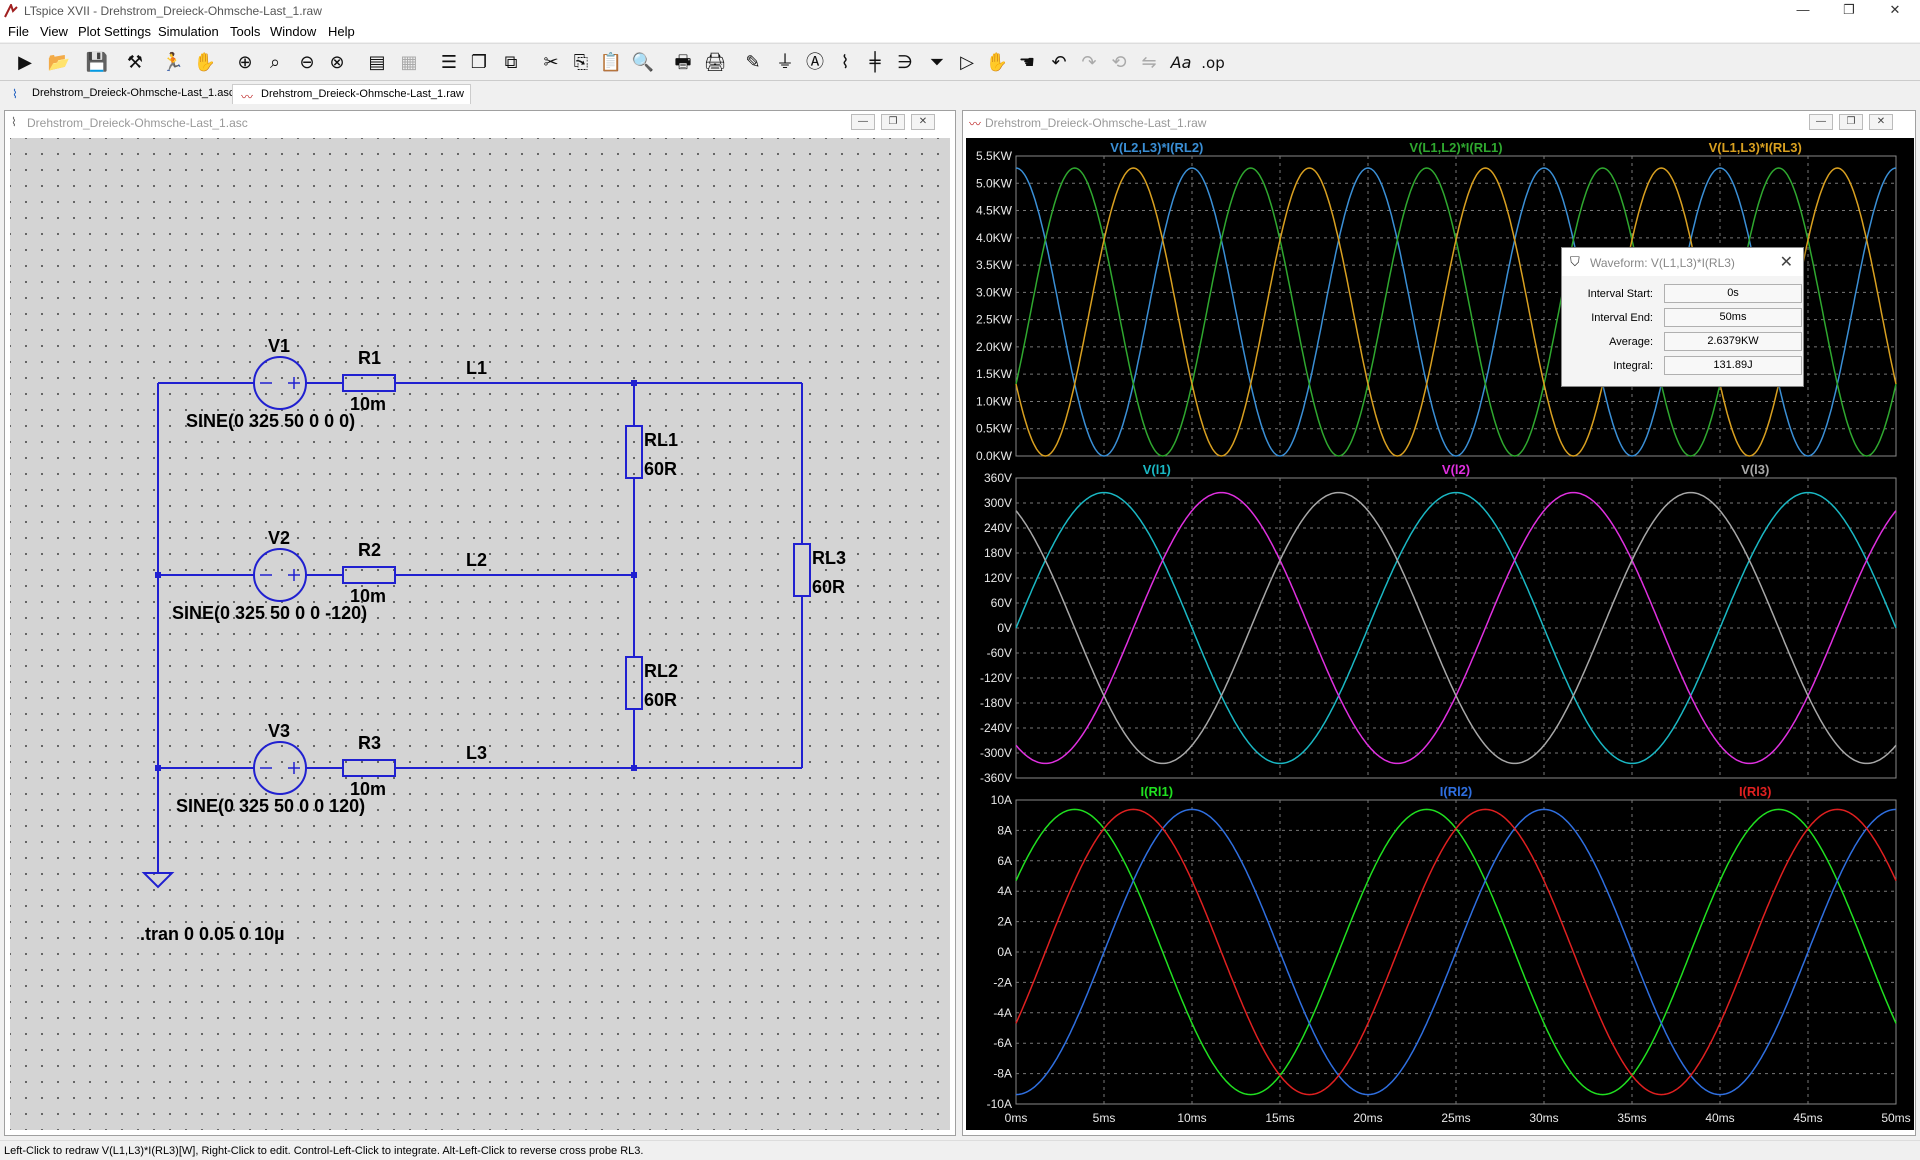 Image resolution: width=1920 pixels, height=1160 pixels. I want to click on redo-icon: ↷, so click(1089, 63).